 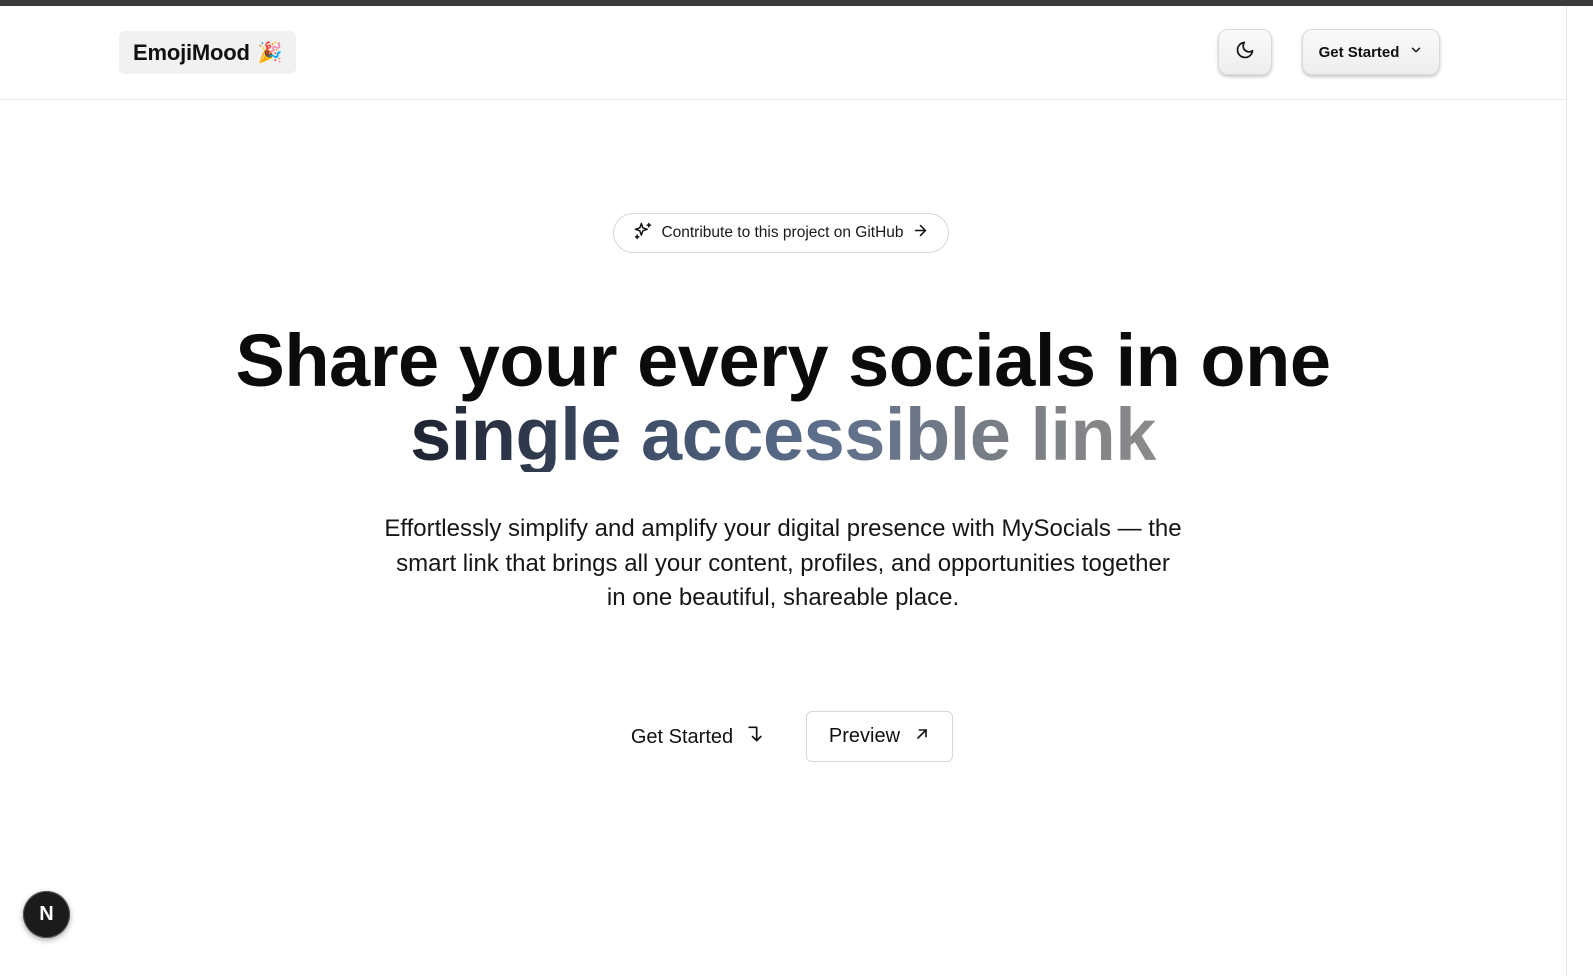 I want to click on arrow-up-right-icon, so click(x=922, y=736).